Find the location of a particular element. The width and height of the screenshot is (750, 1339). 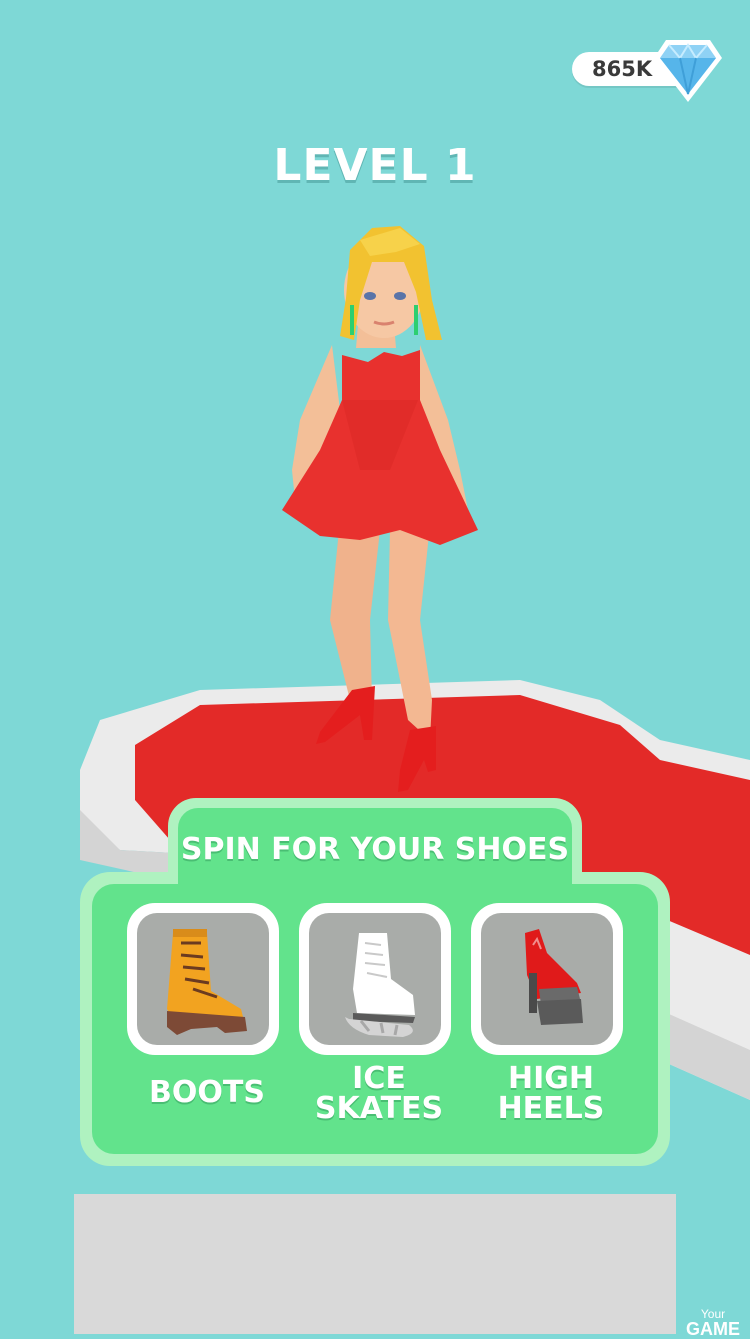

level-title: LEVEL 1 is located at coordinates (375, 165).